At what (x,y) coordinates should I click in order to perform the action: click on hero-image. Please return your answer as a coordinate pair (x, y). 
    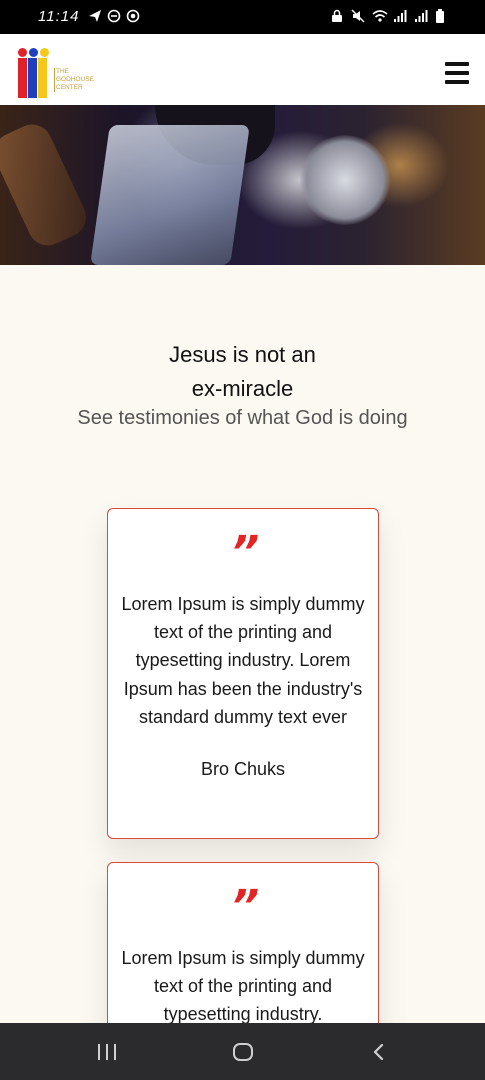
    Looking at the image, I should click on (242, 185).